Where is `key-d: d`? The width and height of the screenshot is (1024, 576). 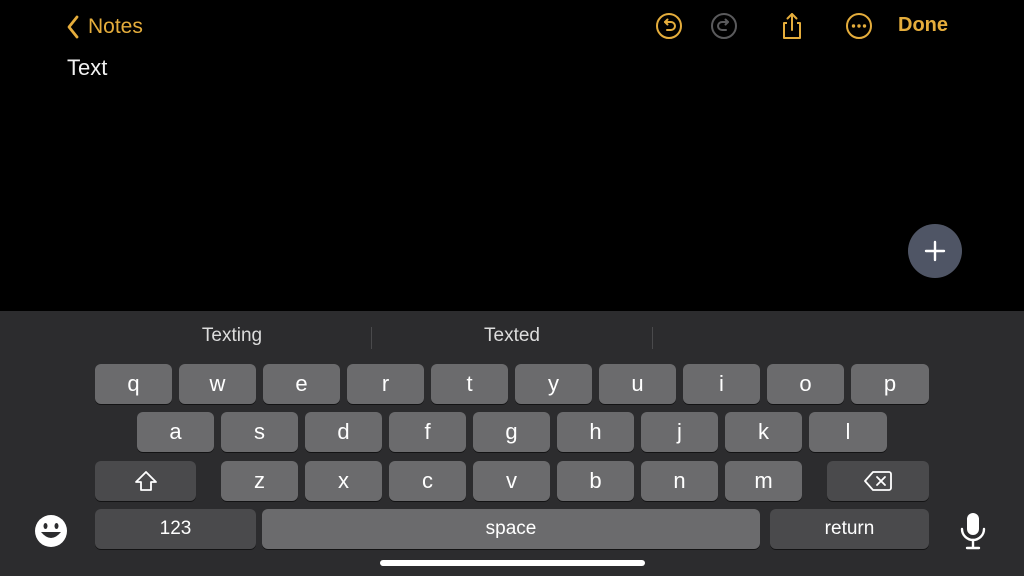 key-d: d is located at coordinates (343, 432).